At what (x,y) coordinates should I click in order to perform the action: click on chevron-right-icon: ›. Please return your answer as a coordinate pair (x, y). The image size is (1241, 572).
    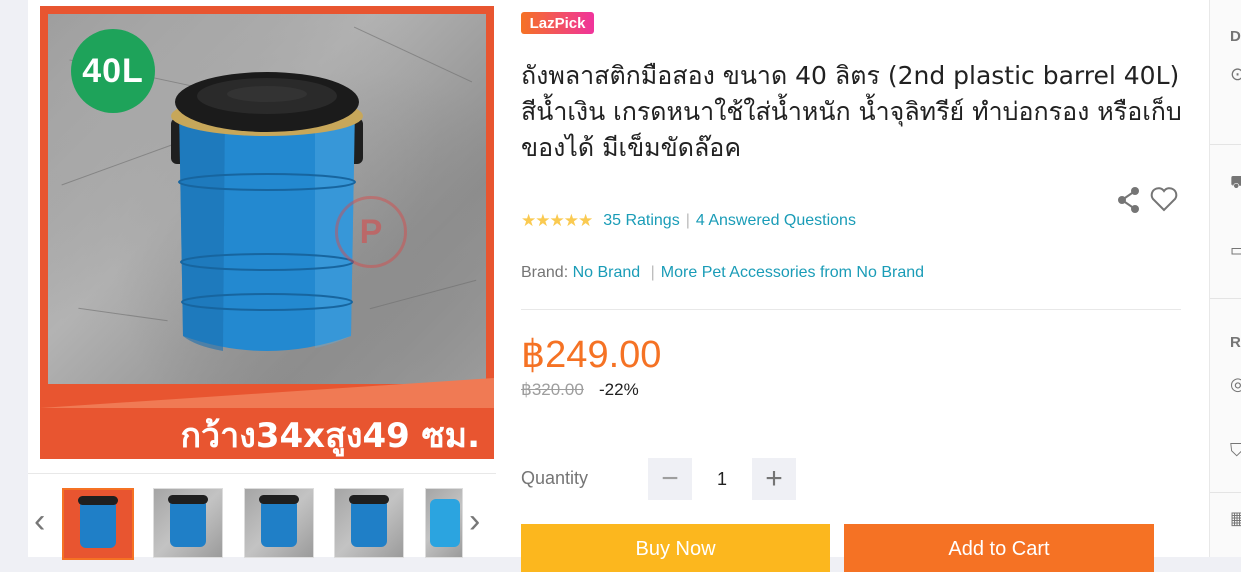
    Looking at the image, I should click on (474, 521).